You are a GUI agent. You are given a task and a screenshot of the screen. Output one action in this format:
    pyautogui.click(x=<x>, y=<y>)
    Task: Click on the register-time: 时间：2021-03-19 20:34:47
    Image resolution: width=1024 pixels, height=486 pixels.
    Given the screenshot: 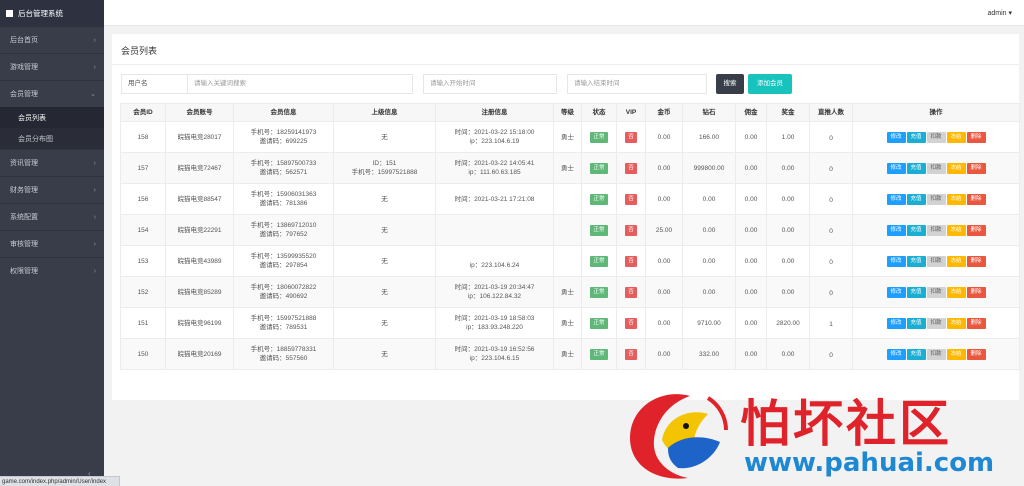 What is the action you would take?
    pyautogui.click(x=494, y=287)
    